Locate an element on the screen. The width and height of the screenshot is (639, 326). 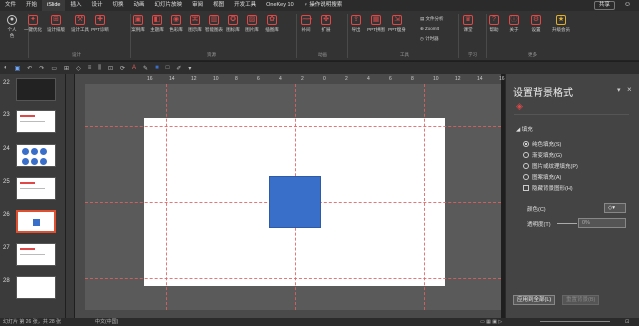
ruler-tick-label: 6 is located at coordinates (258, 79).